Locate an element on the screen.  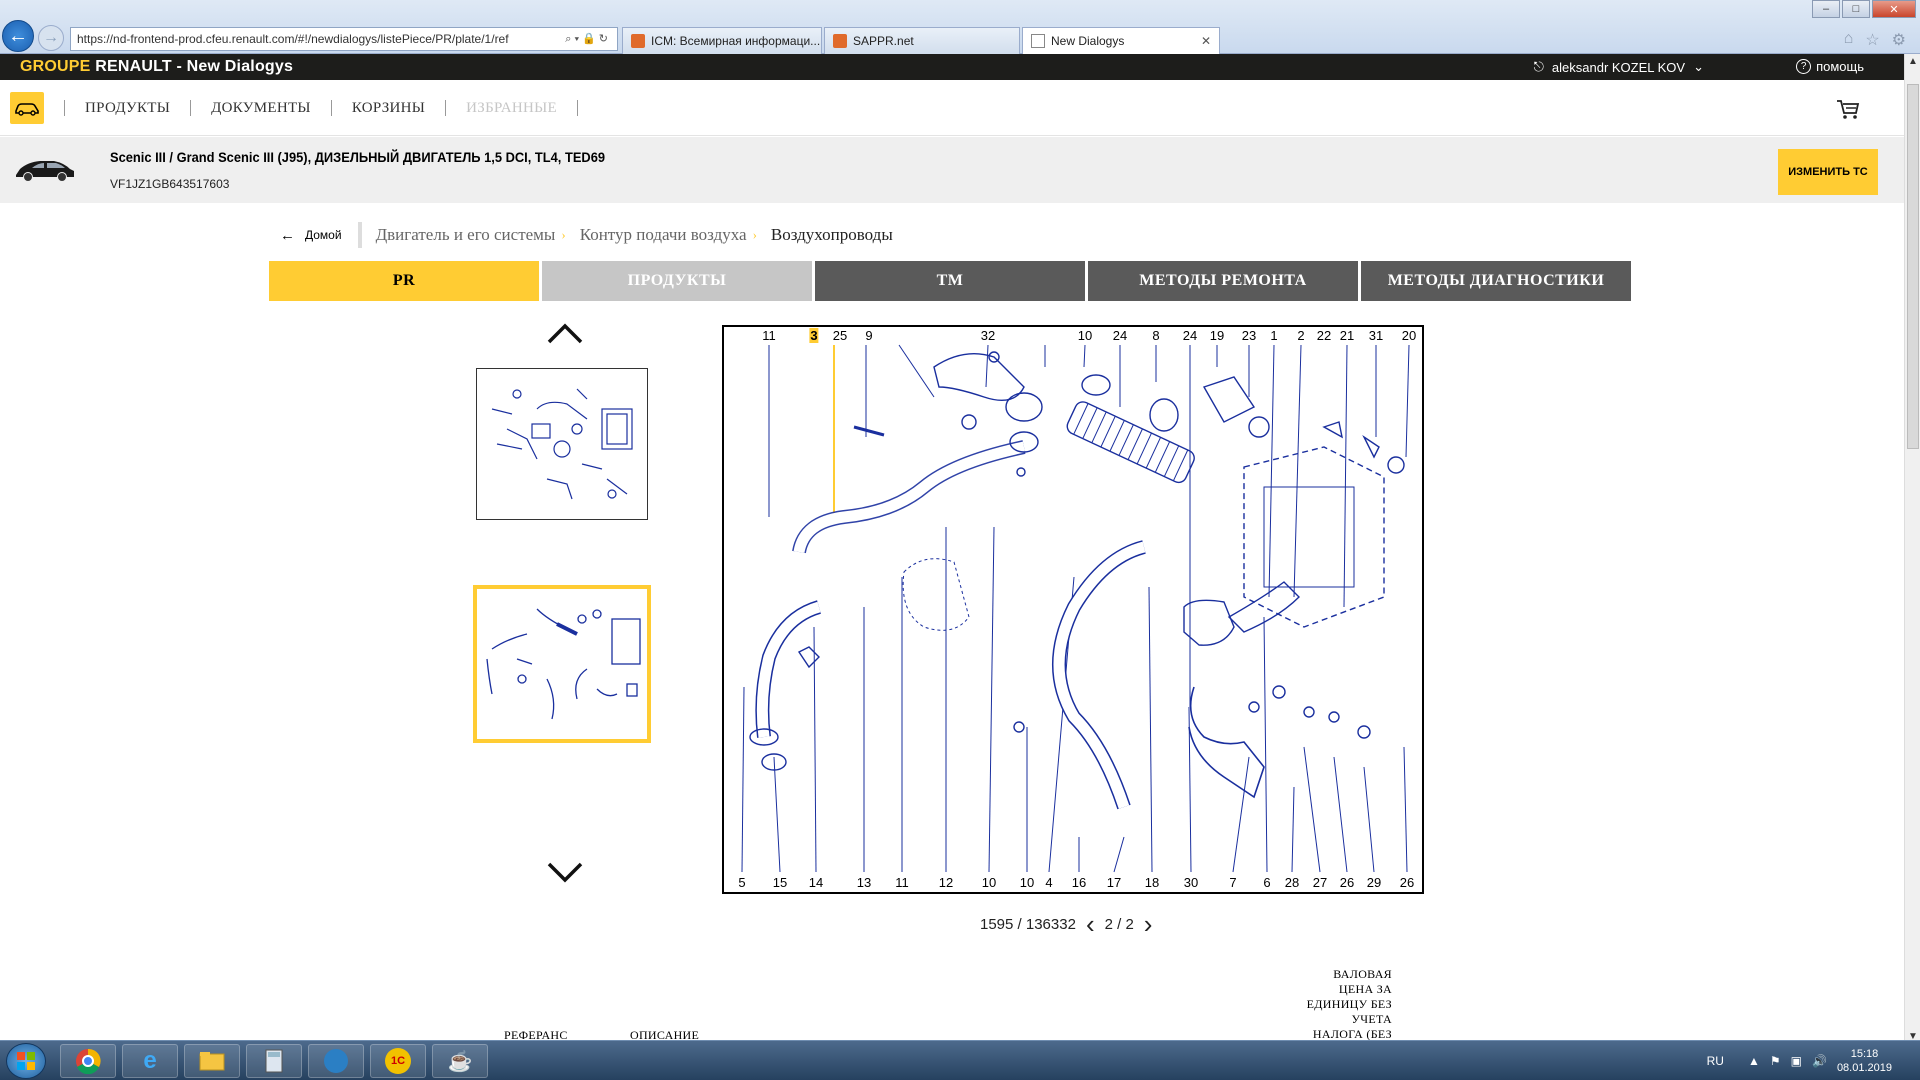
tab-close-icon: ✕ is located at coordinates (1206, 41).